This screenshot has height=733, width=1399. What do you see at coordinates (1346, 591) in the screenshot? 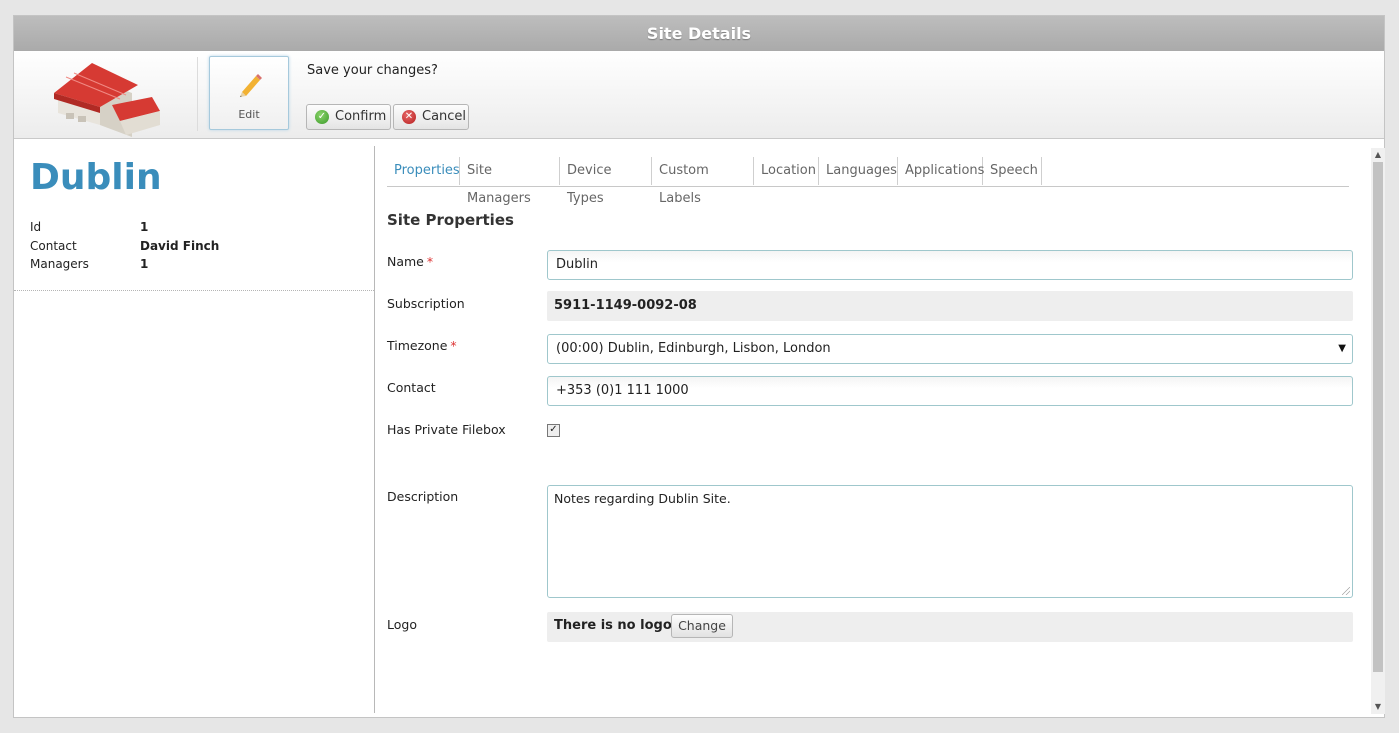
I see `resize-handle-icon` at bounding box center [1346, 591].